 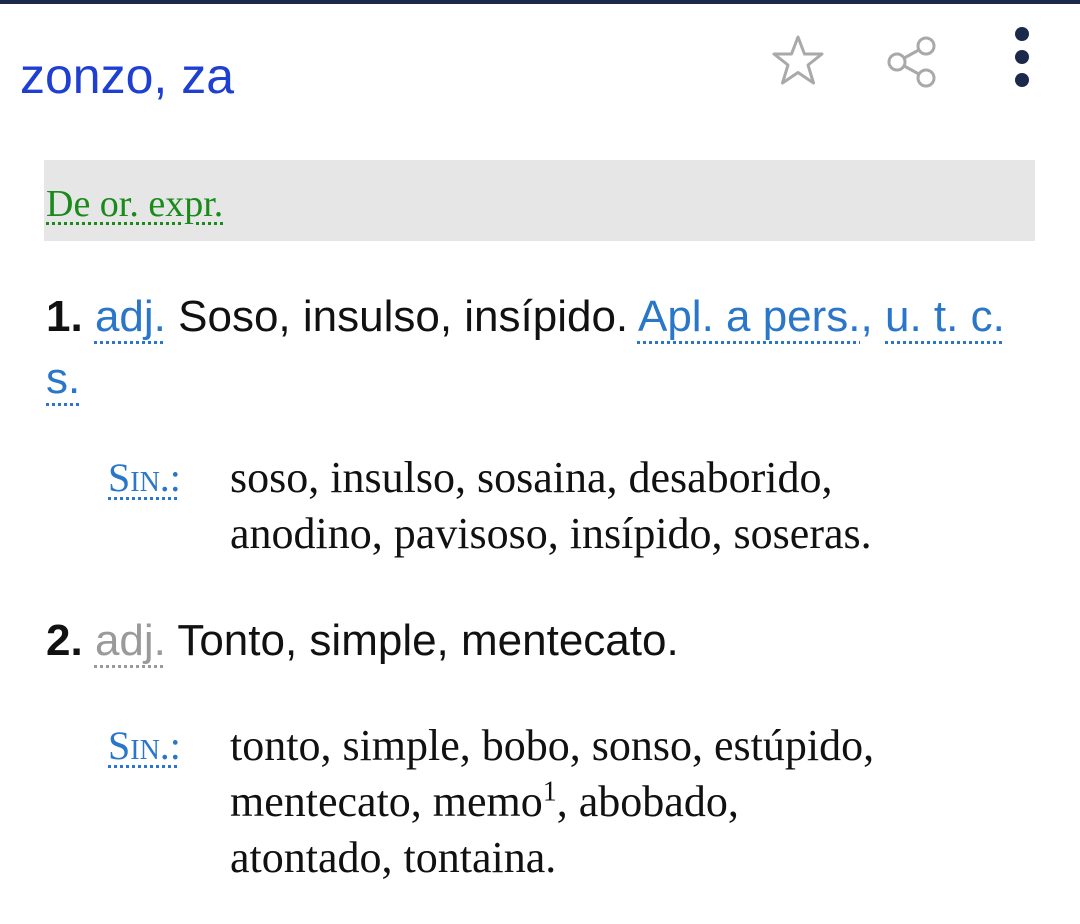 What do you see at coordinates (551, 533) in the screenshot?
I see `synonyms-line: anodino, pavisoso, insípido, soseras.` at bounding box center [551, 533].